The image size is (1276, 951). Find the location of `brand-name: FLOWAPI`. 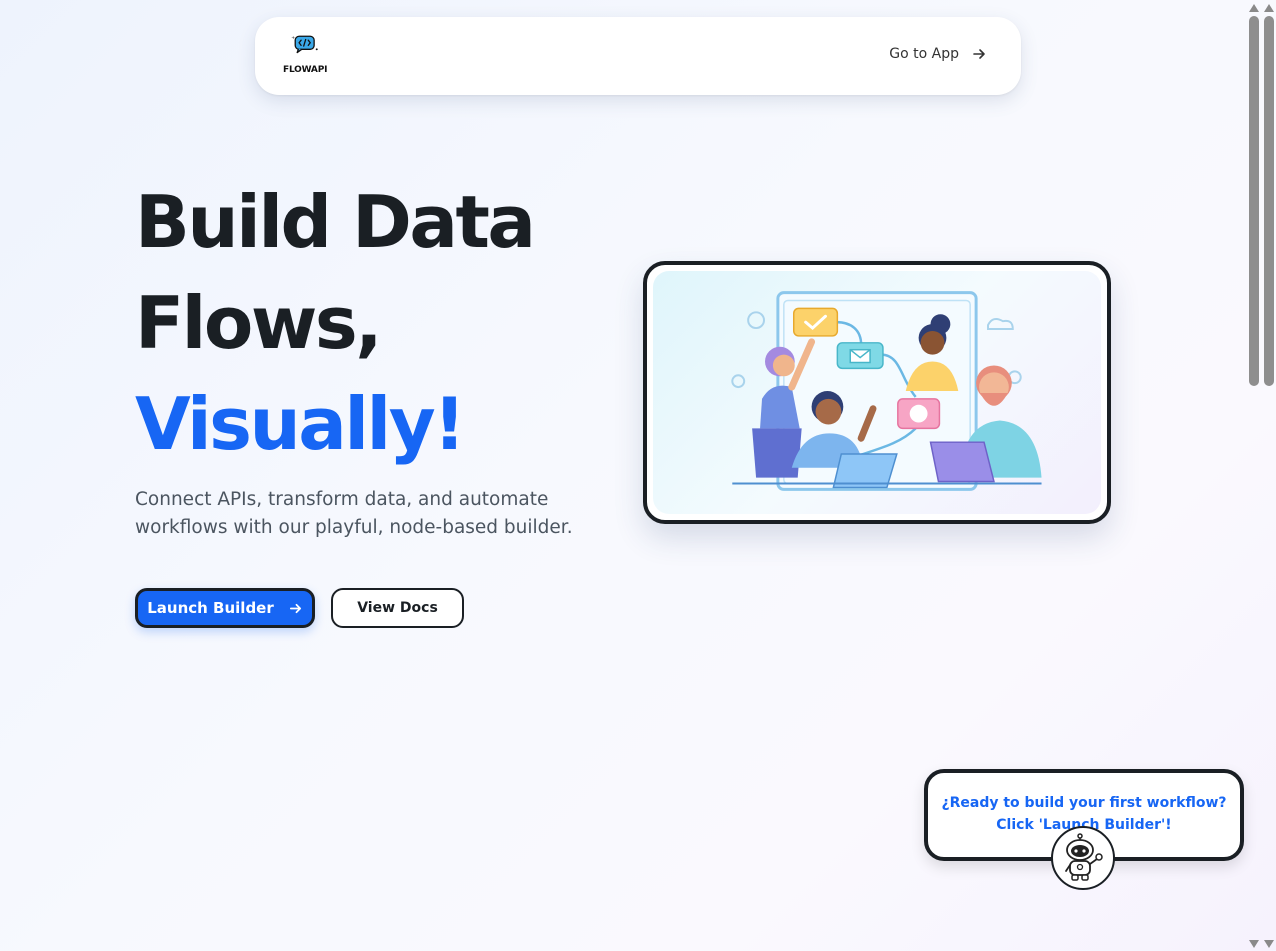

brand-name: FLOWAPI is located at coordinates (305, 70).